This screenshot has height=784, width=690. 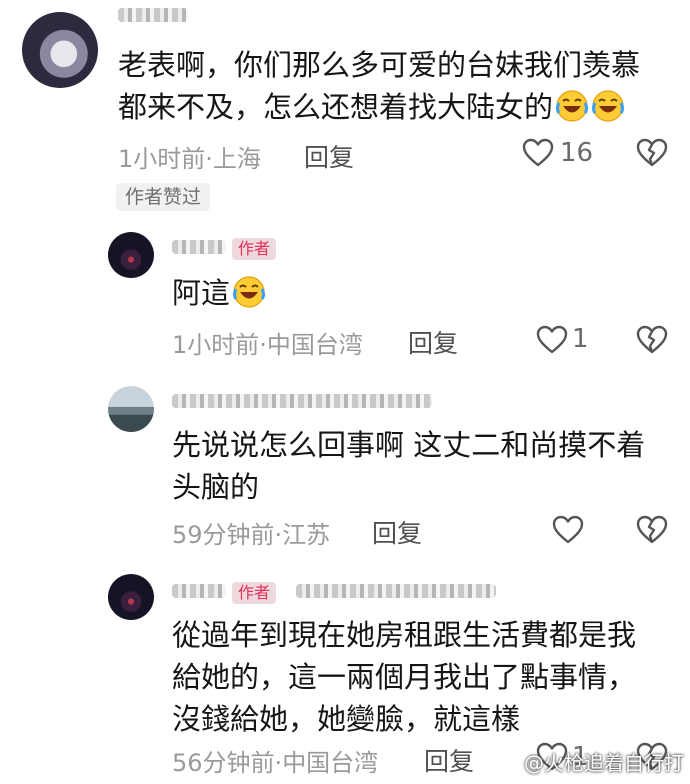 What do you see at coordinates (404, 677) in the screenshot?
I see `comment-line: 給她的，這一兩個月我出了點事情，` at bounding box center [404, 677].